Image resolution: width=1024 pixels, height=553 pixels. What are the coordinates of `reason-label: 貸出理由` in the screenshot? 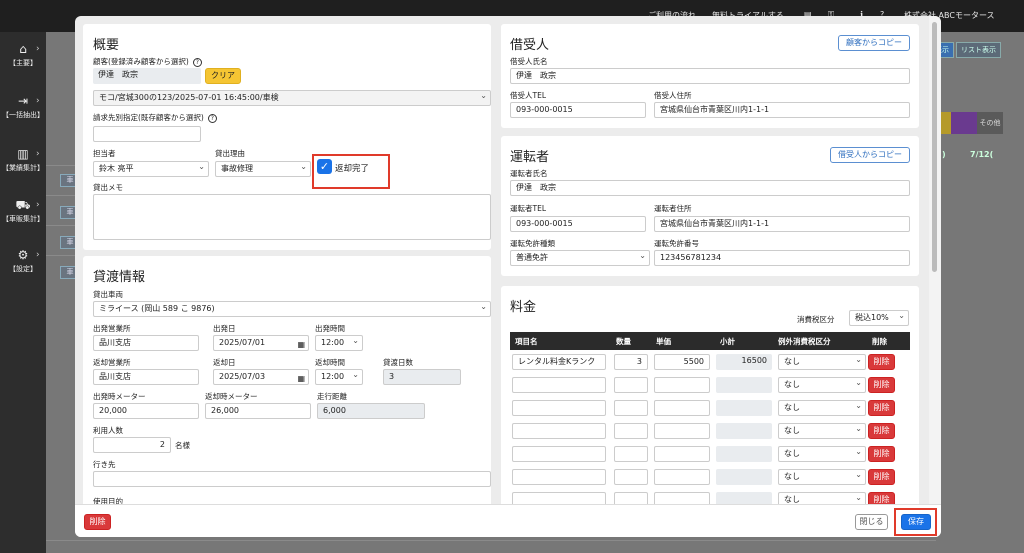 It's located at (230, 153).